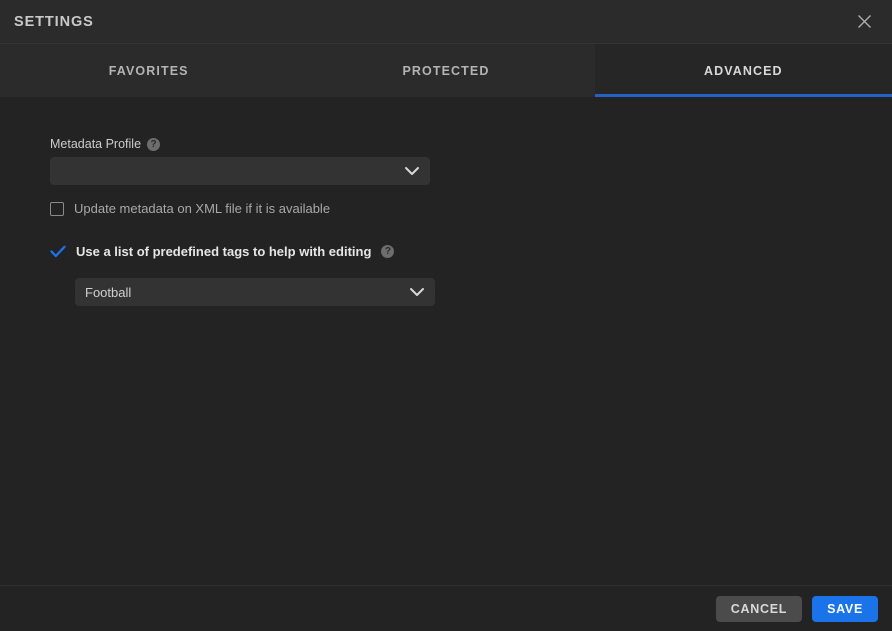 This screenshot has height=631, width=892. Describe the element at coordinates (240, 171) in the screenshot. I see `metadata-profile-select` at that location.